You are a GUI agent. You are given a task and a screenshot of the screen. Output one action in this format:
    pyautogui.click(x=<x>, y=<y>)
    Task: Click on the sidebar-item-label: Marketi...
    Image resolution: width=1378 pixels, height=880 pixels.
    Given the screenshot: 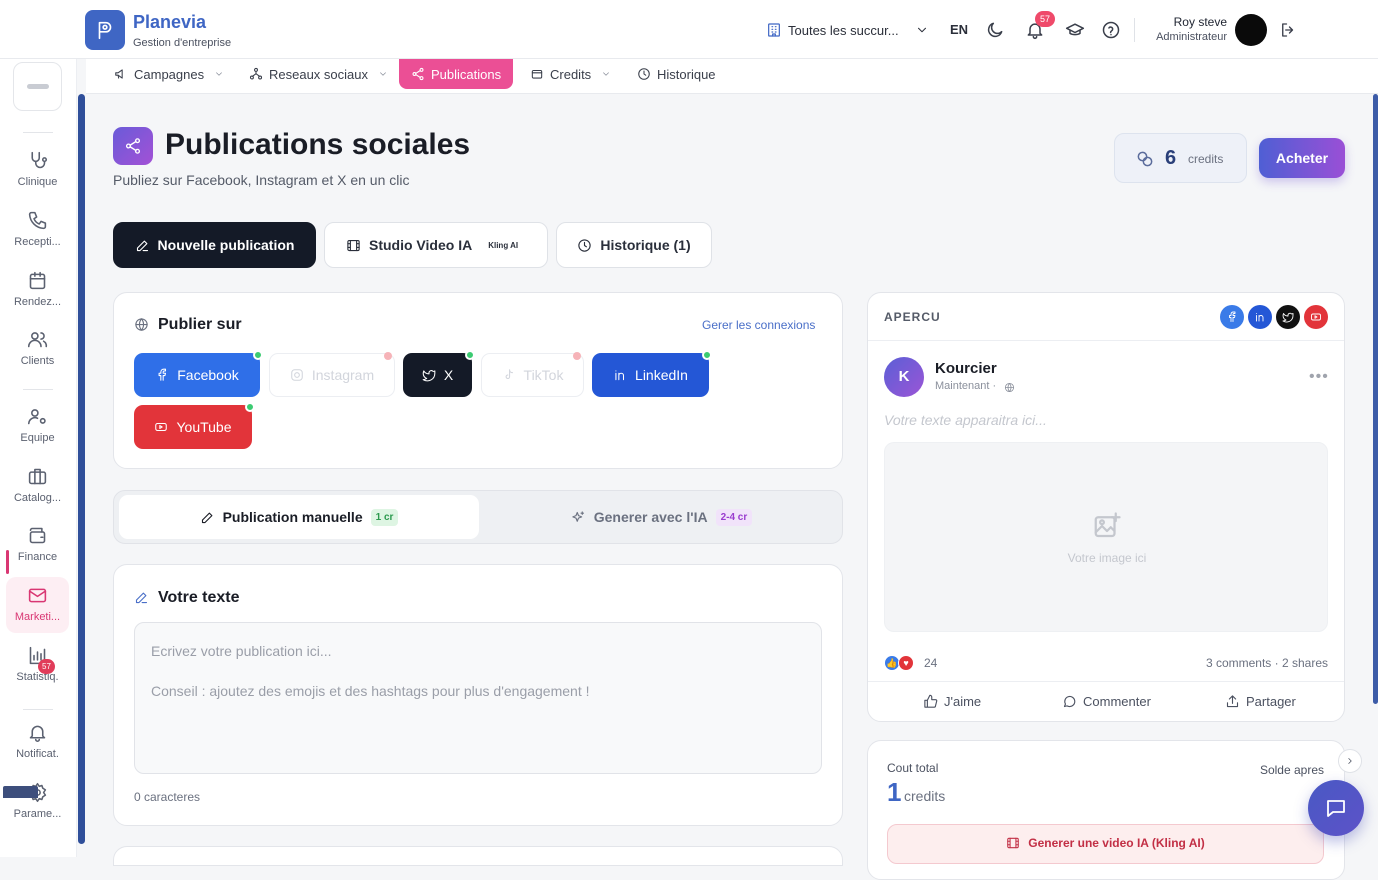 What is the action you would take?
    pyautogui.click(x=37, y=617)
    